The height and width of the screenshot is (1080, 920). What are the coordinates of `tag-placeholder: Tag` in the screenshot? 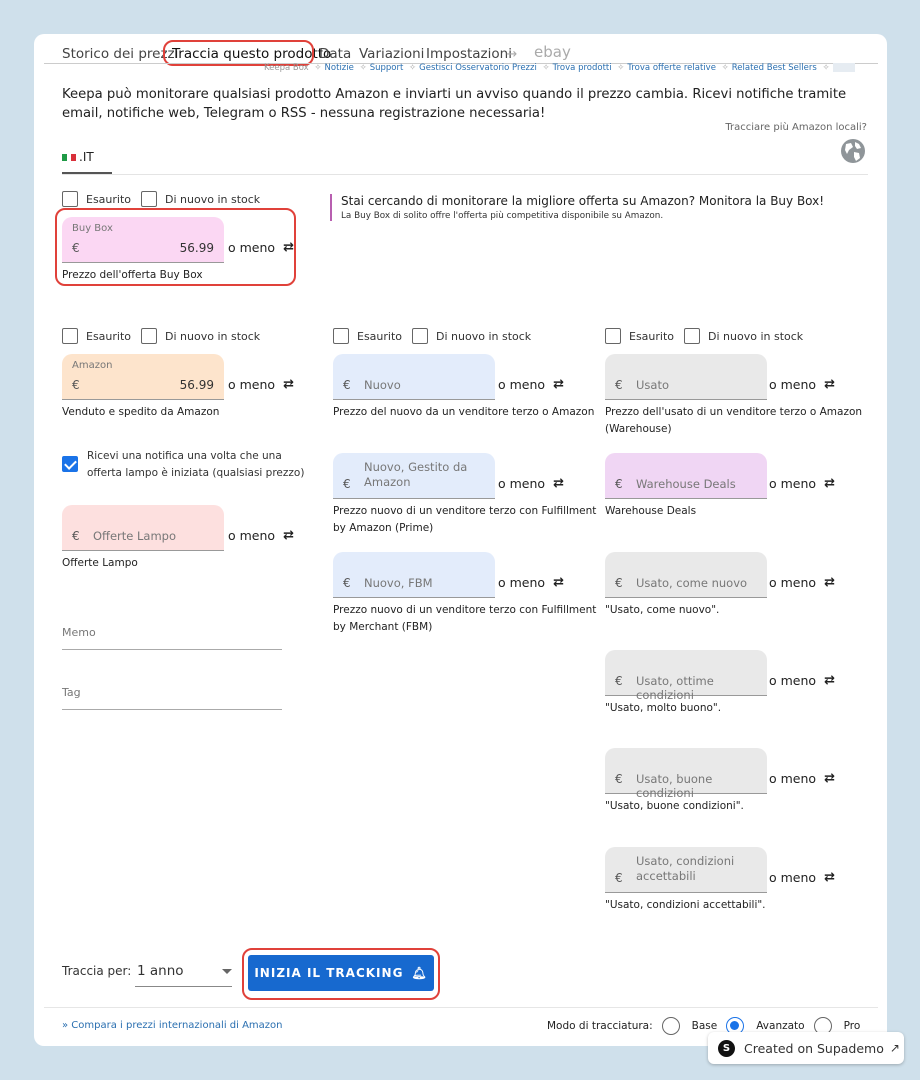 It's located at (71, 692).